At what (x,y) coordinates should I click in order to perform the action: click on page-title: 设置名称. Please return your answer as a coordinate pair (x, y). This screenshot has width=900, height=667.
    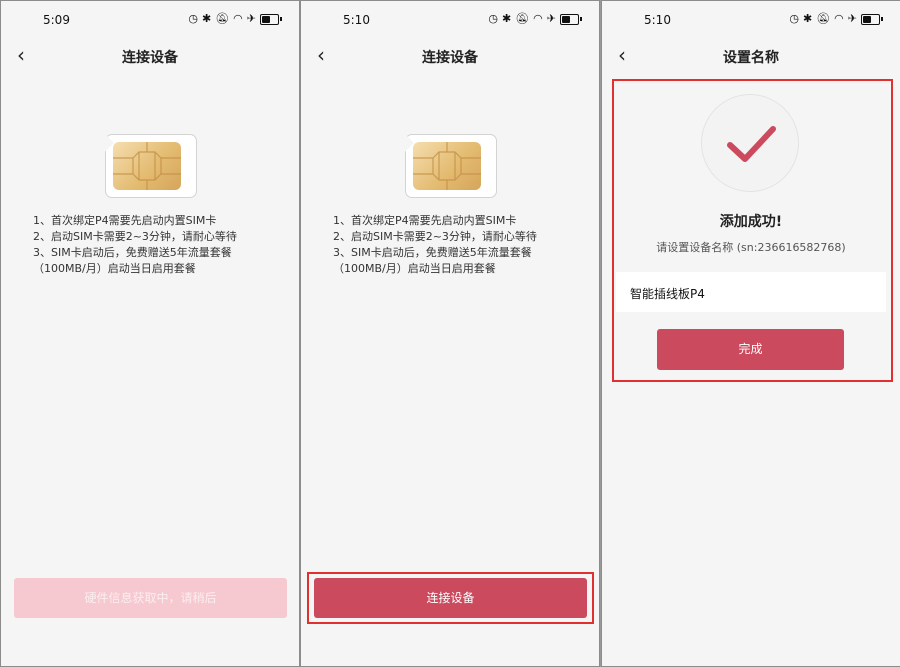
    Looking at the image, I should click on (751, 58).